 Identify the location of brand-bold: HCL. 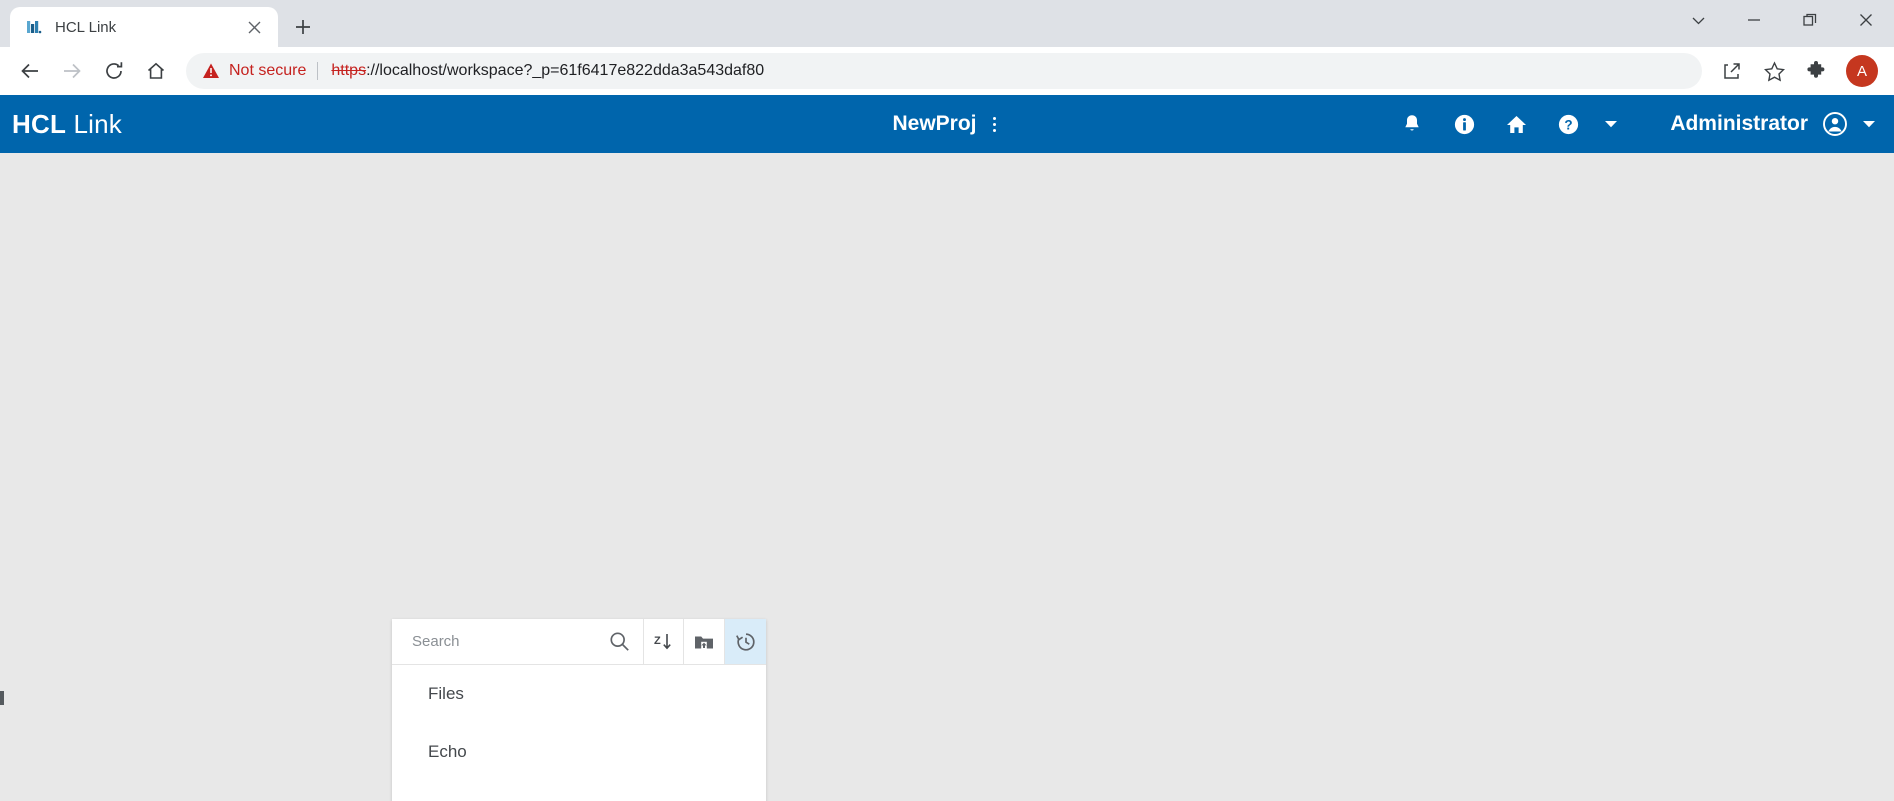
(39, 123).